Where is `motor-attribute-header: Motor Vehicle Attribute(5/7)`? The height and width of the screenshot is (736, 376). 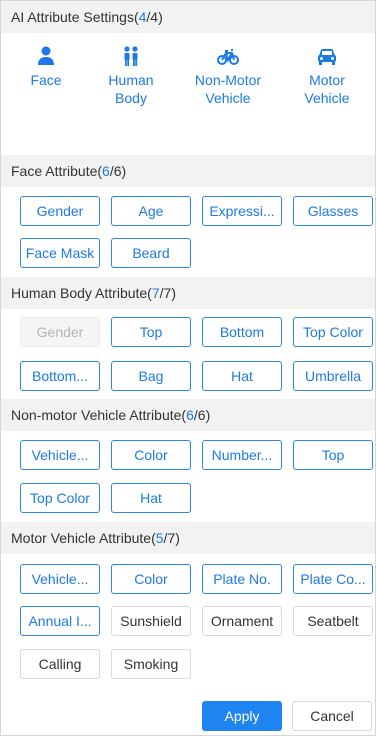
motor-attribute-header: Motor Vehicle Attribute(5/7) is located at coordinates (188, 538).